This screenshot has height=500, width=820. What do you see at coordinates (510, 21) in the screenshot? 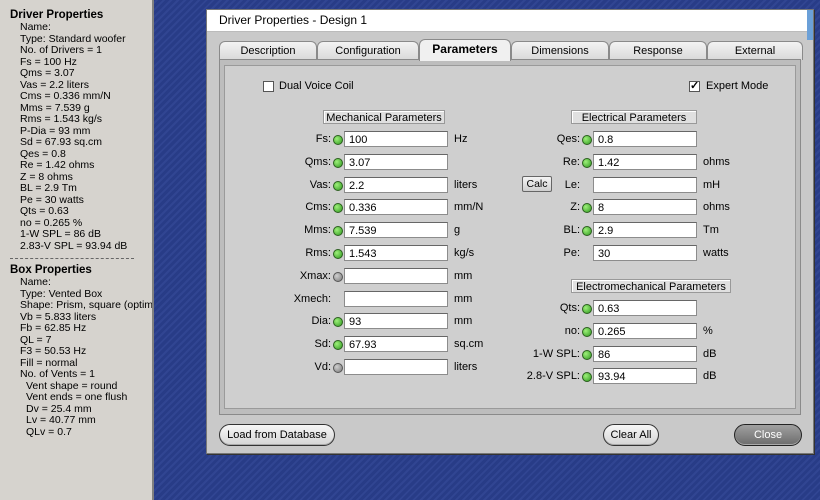
I see `title-bar: Driver Properties - Design 1` at bounding box center [510, 21].